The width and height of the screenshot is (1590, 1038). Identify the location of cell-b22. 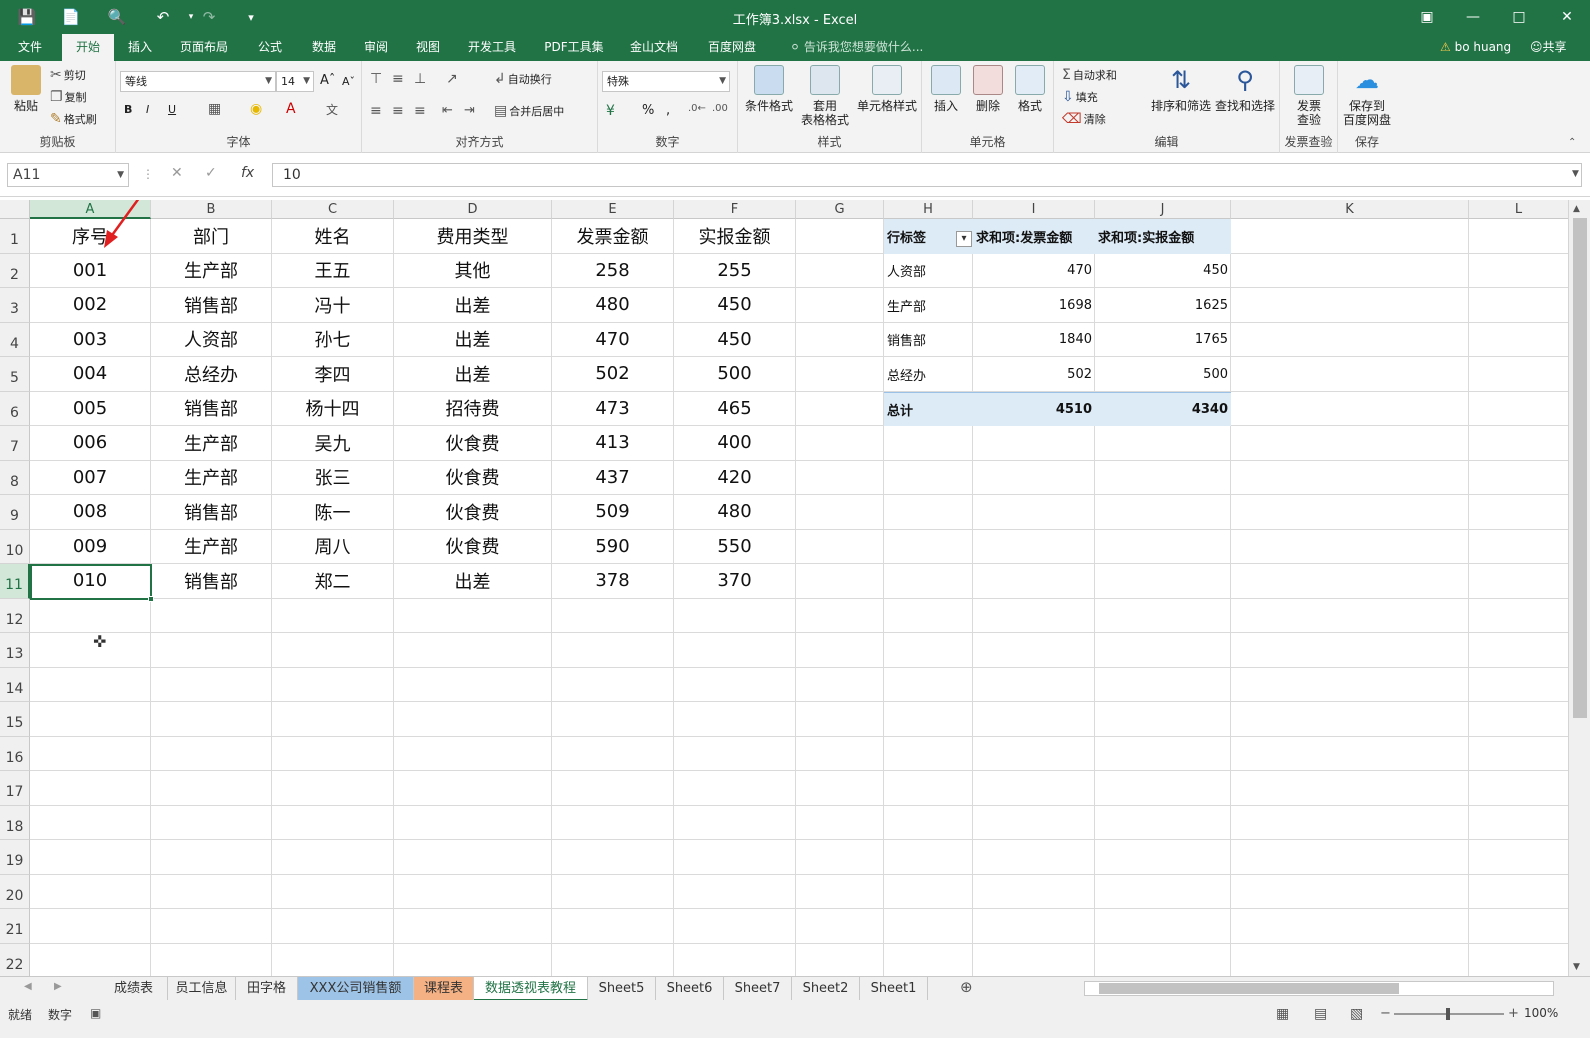
(211, 959).